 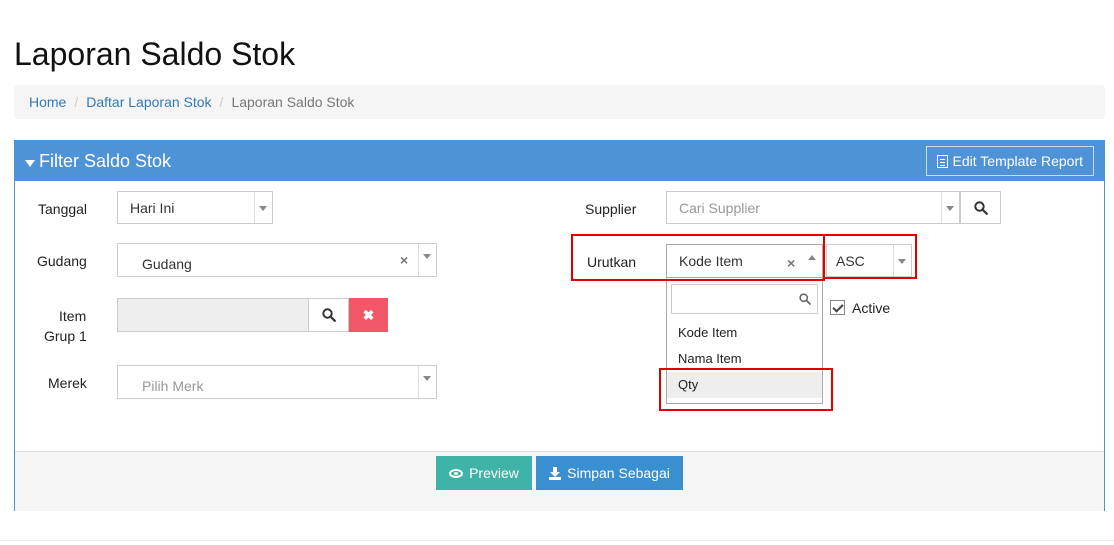 What do you see at coordinates (427, 260) in the screenshot?
I see `gudang-caret-wrap` at bounding box center [427, 260].